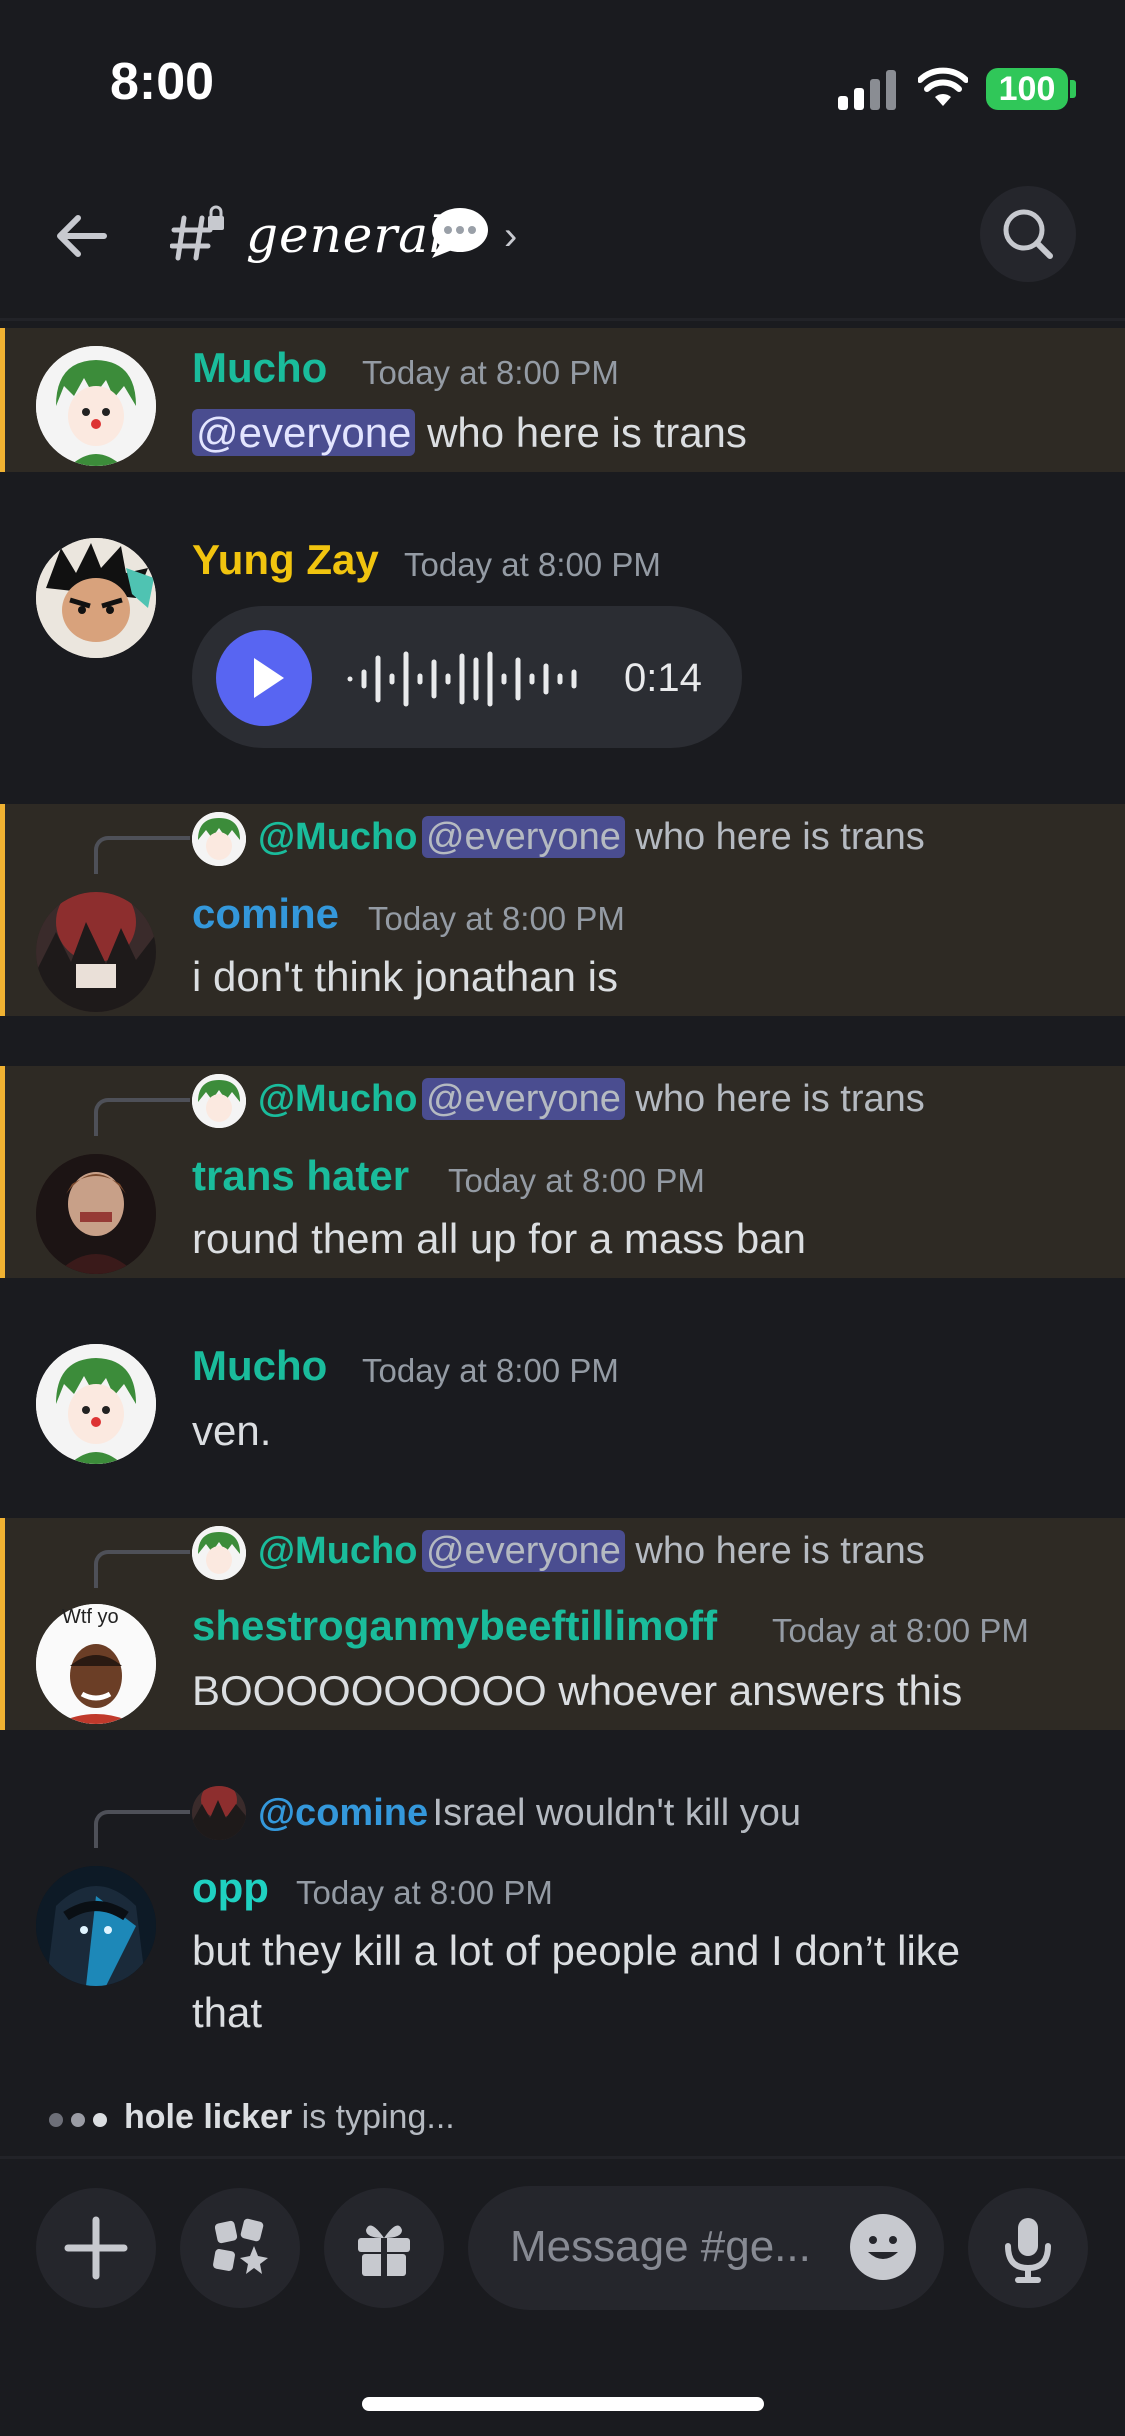  I want to click on reply-text: Israel wouldn't kill you, so click(616, 1813).